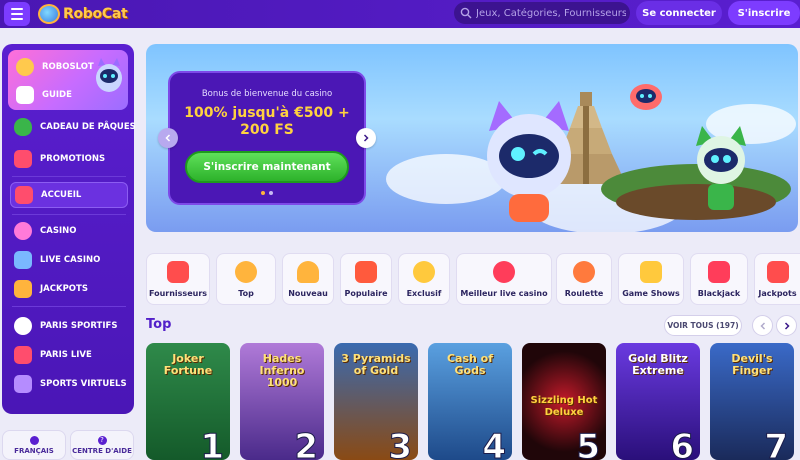  Describe the element at coordinates (68, 67) in the screenshot. I see `sidebar-item-label: ROBOSLOT` at that location.